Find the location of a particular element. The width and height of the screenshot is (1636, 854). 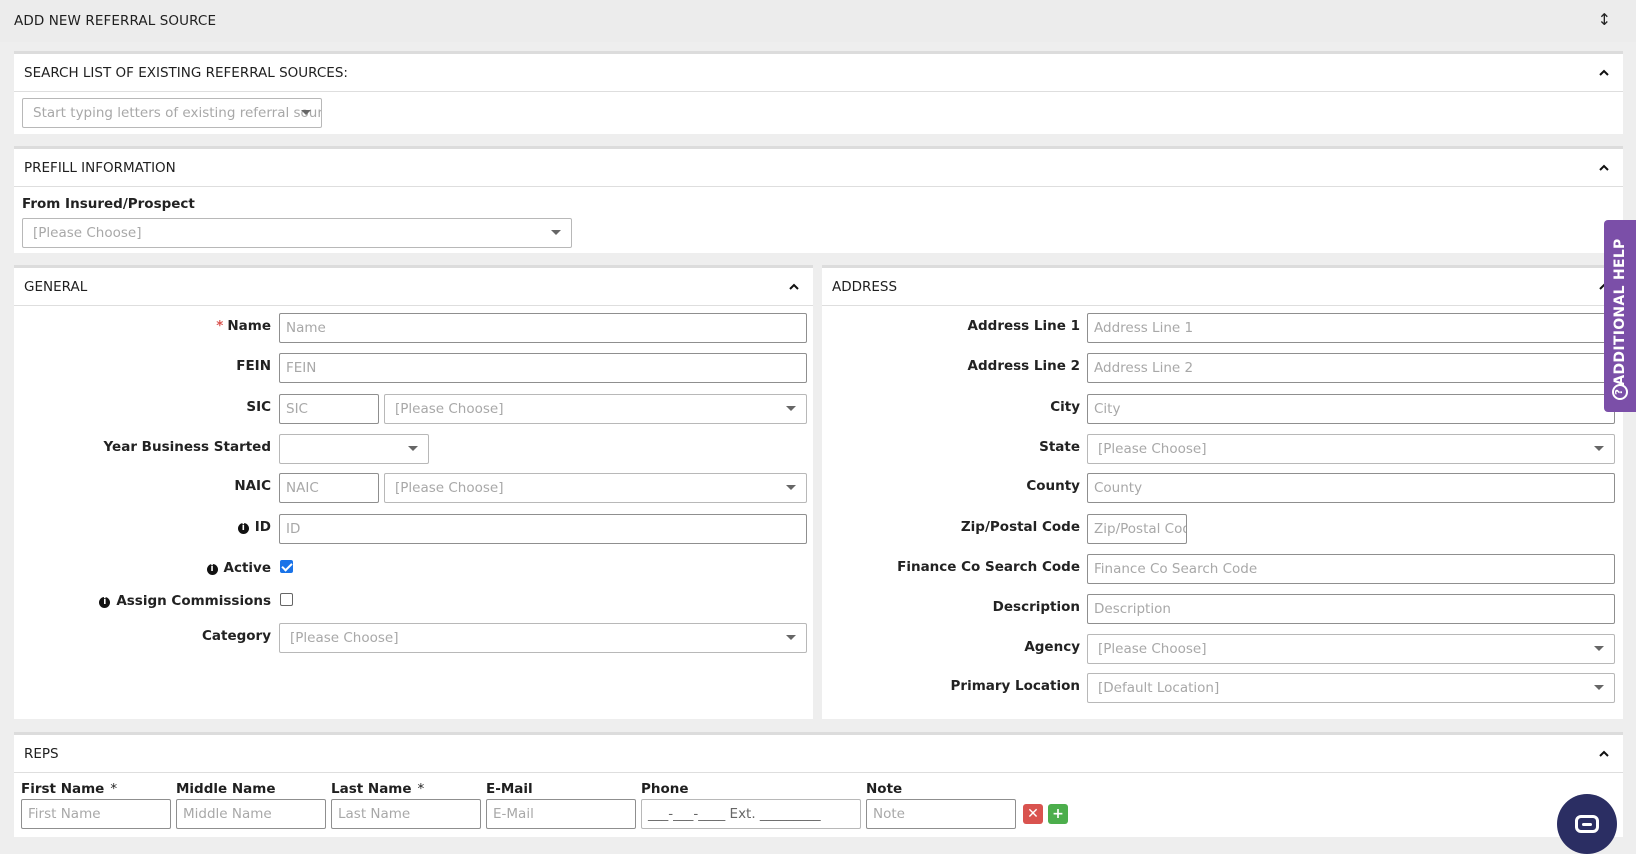

sic-input: SIC is located at coordinates (329, 409).